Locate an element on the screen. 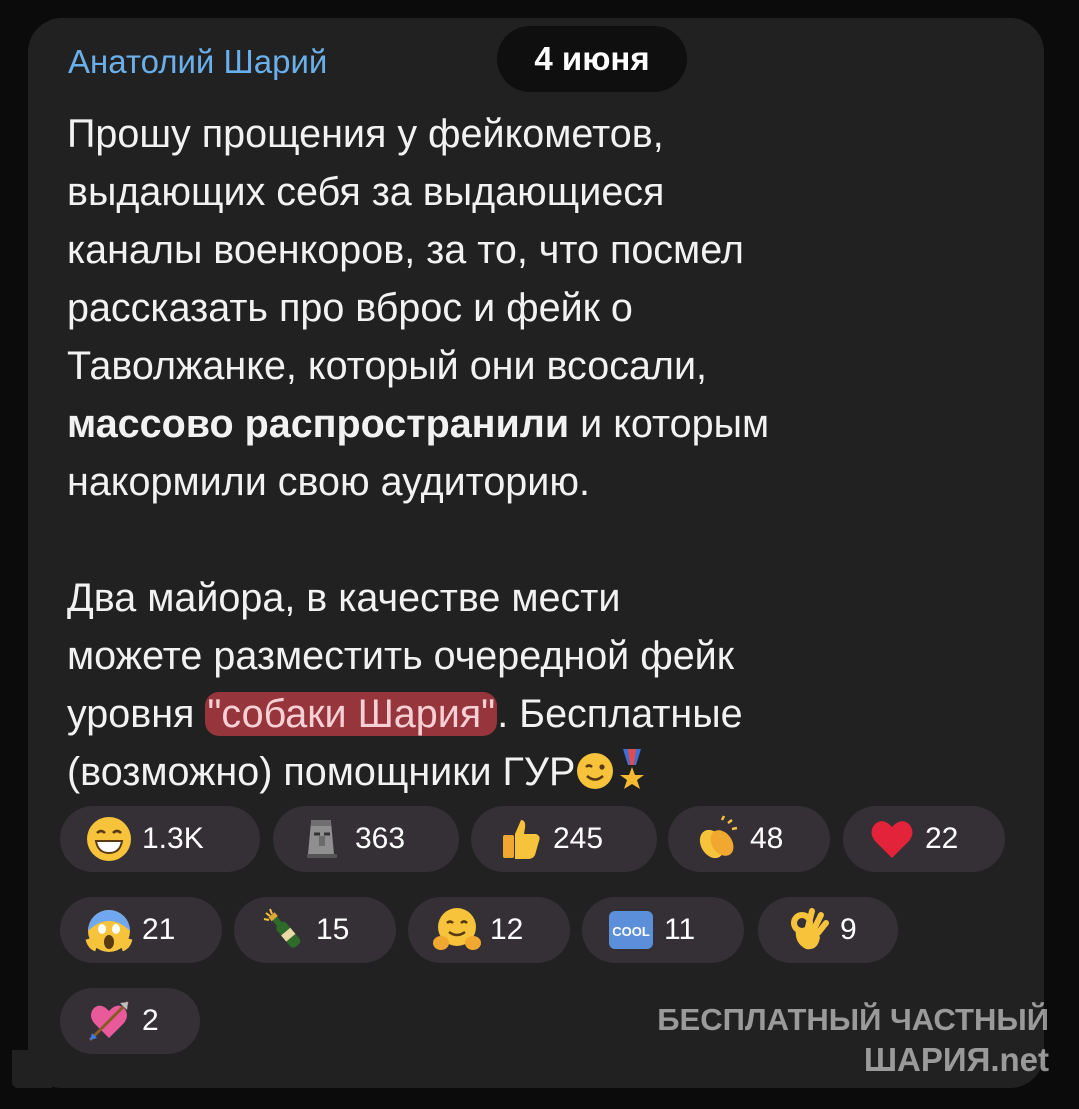  watermark-line: БЕСПЛАТНЫЙ ЧАСТНЫЙ is located at coordinates (853, 1019).